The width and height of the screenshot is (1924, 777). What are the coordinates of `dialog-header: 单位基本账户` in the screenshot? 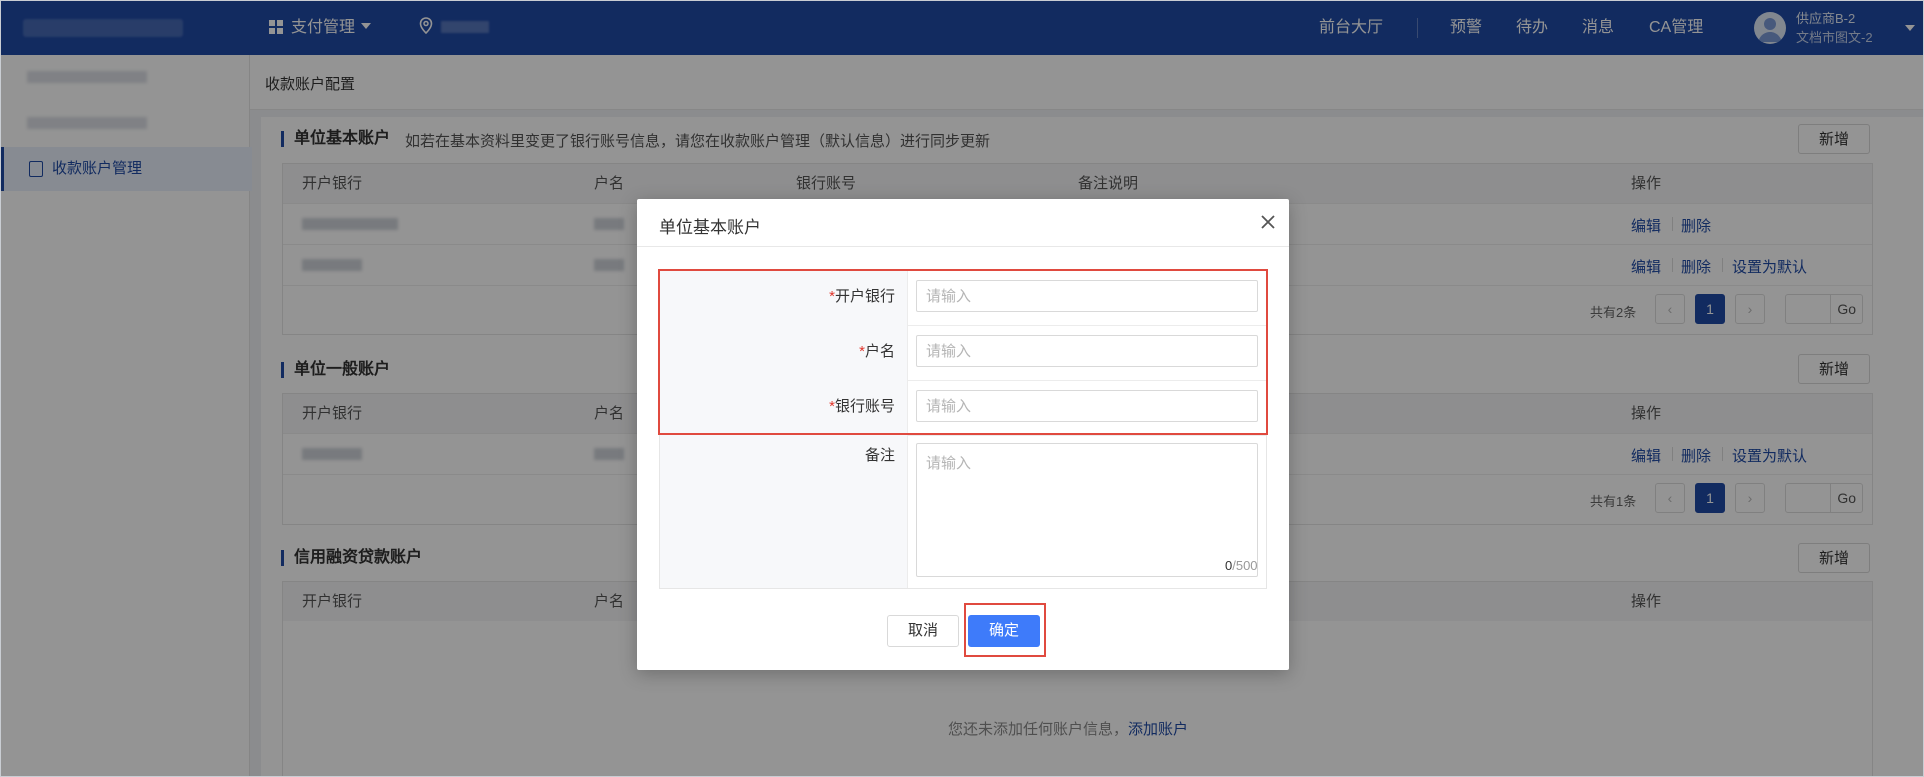 It's located at (963, 223).